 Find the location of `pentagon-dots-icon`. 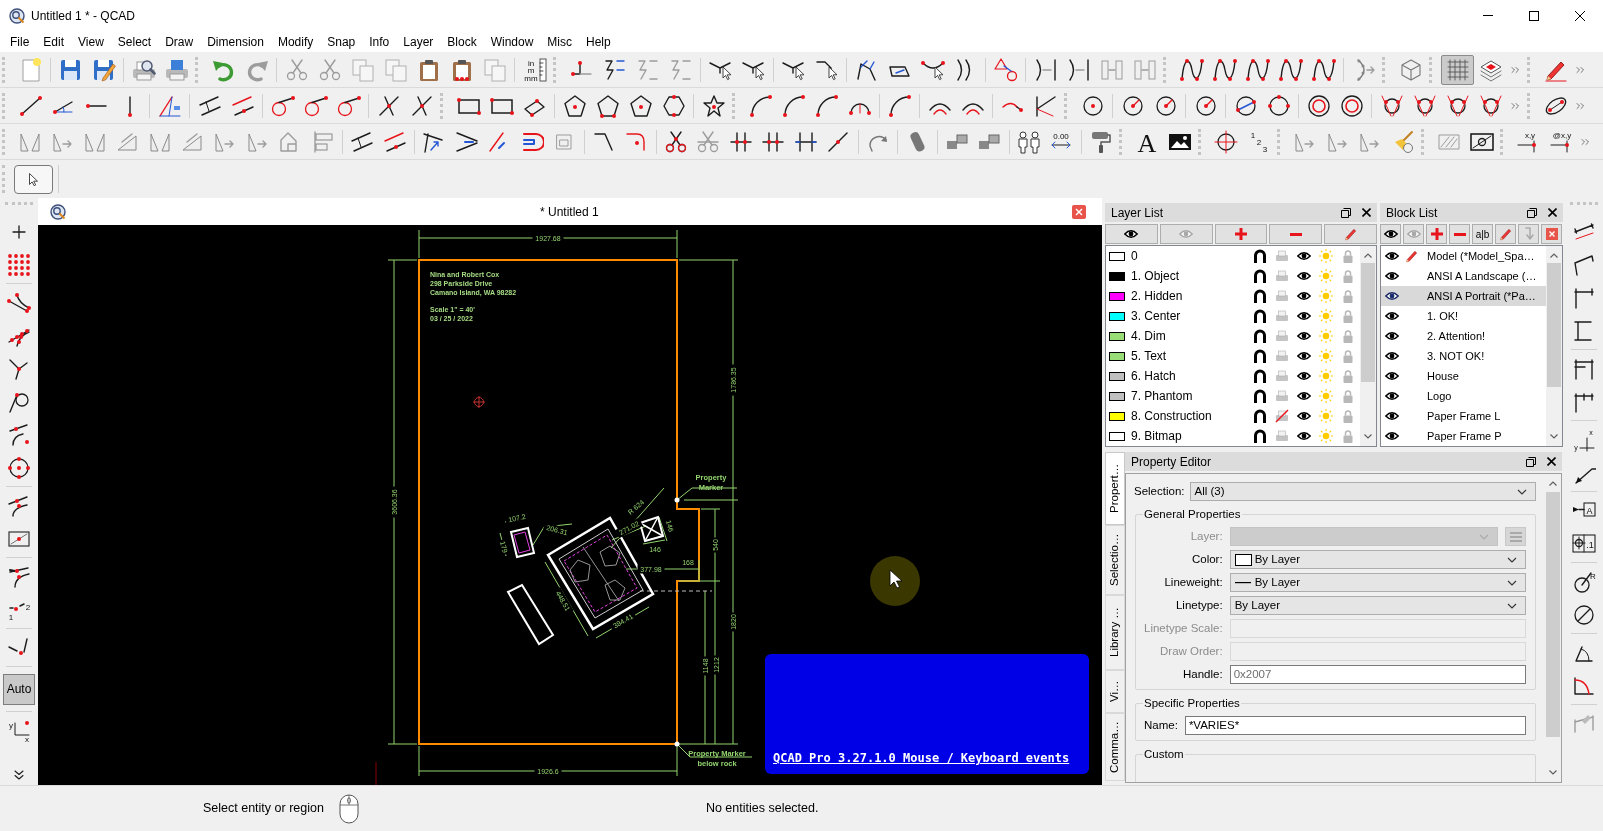

pentagon-dots-icon is located at coordinates (607, 105).